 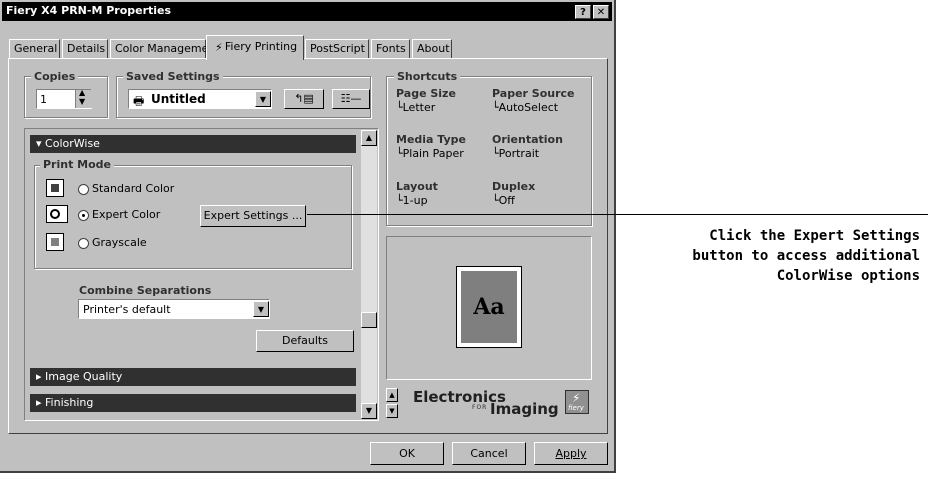 I want to click on printer-icon: 🖶, so click(x=139, y=101).